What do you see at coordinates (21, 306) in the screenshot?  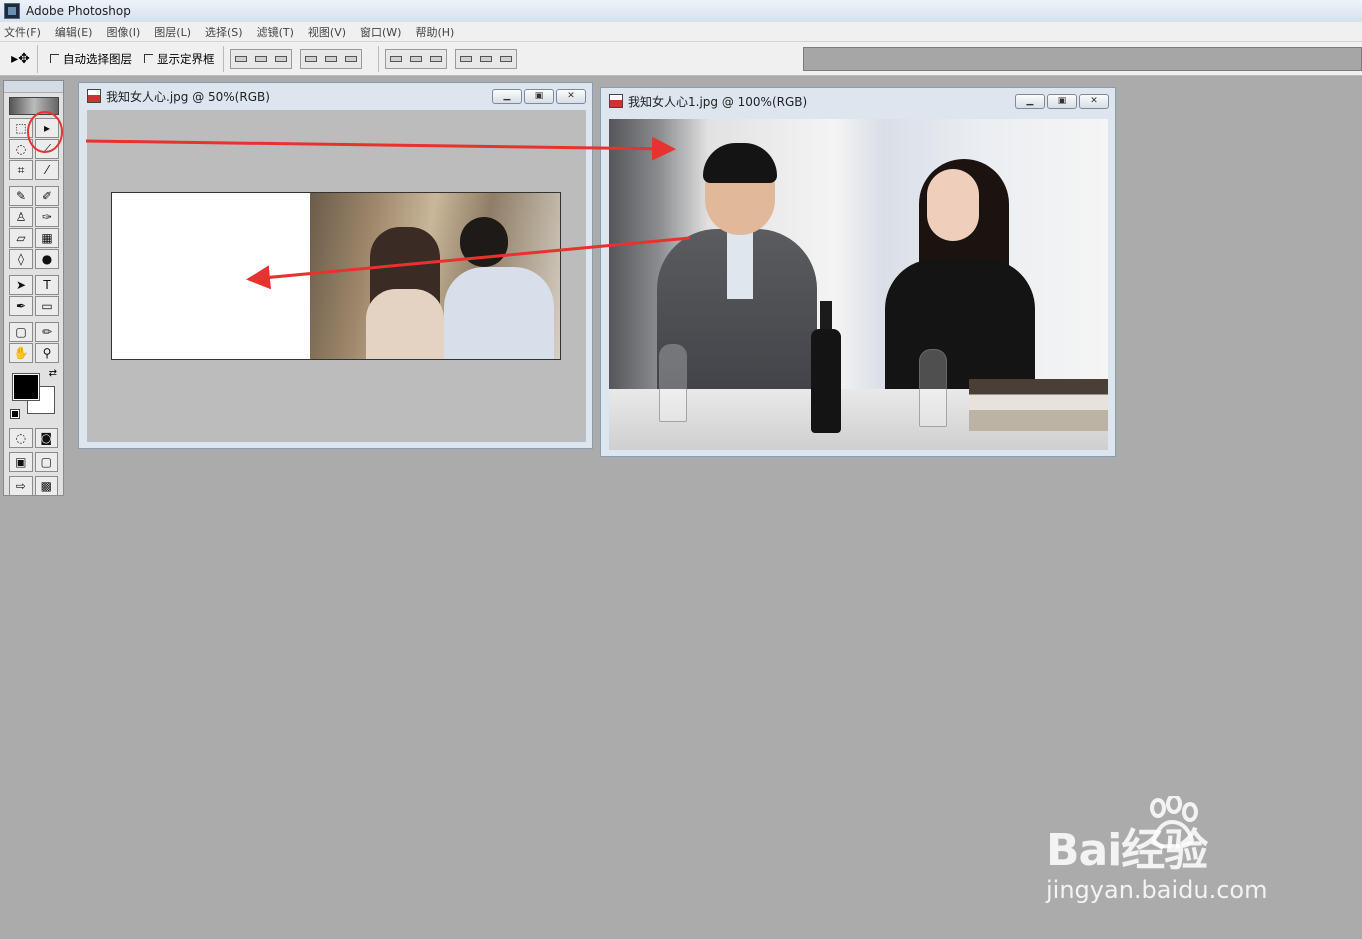 I see `pen-icon: ✒` at bounding box center [21, 306].